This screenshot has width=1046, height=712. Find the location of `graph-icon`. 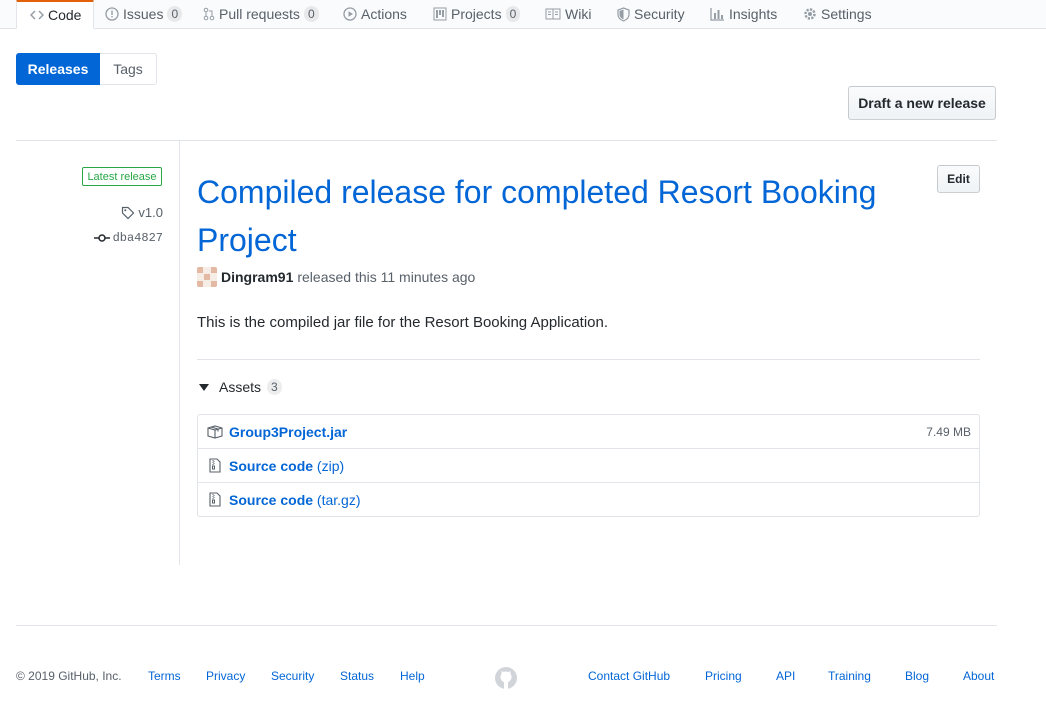

graph-icon is located at coordinates (717, 14).